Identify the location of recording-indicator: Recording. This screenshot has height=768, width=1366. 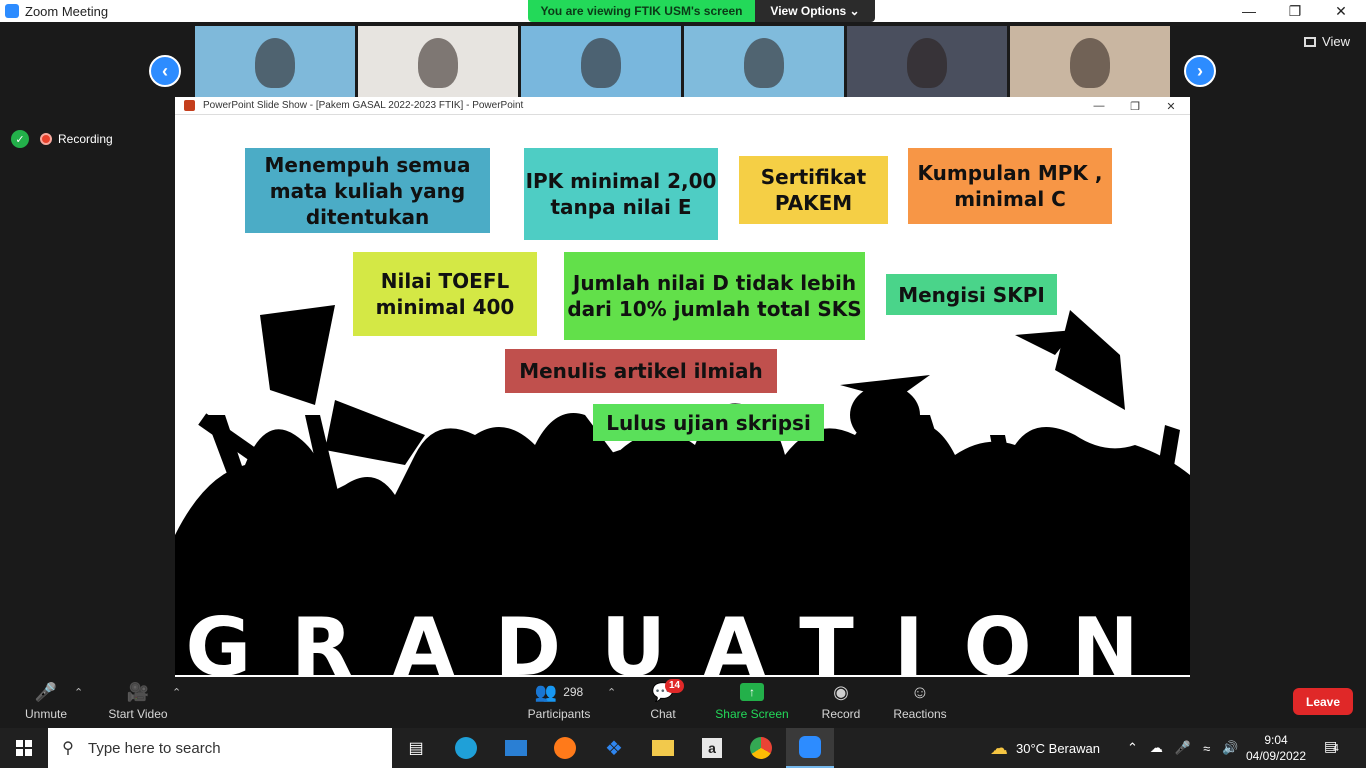
(76, 139).